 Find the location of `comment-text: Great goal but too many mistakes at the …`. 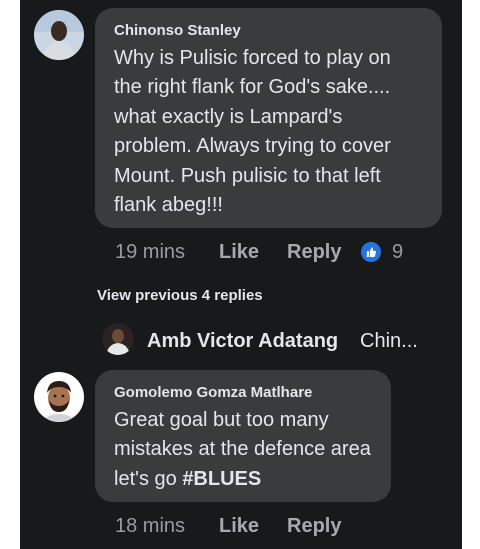

comment-text: Great goal but too many mistakes at the … is located at coordinates (242, 450).